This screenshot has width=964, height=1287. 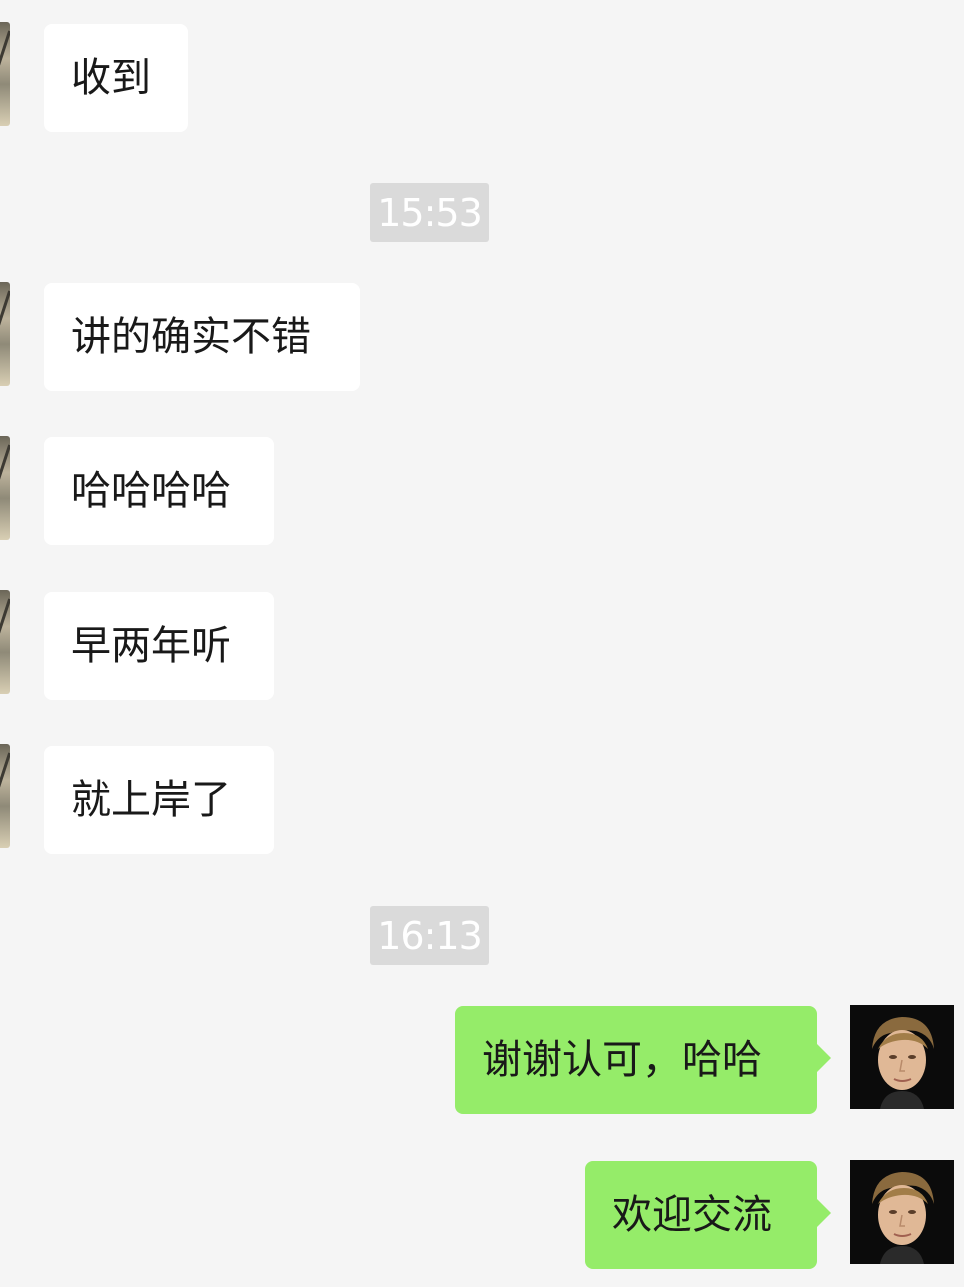 I want to click on timestamp-text: 15:53, so click(x=430, y=212).